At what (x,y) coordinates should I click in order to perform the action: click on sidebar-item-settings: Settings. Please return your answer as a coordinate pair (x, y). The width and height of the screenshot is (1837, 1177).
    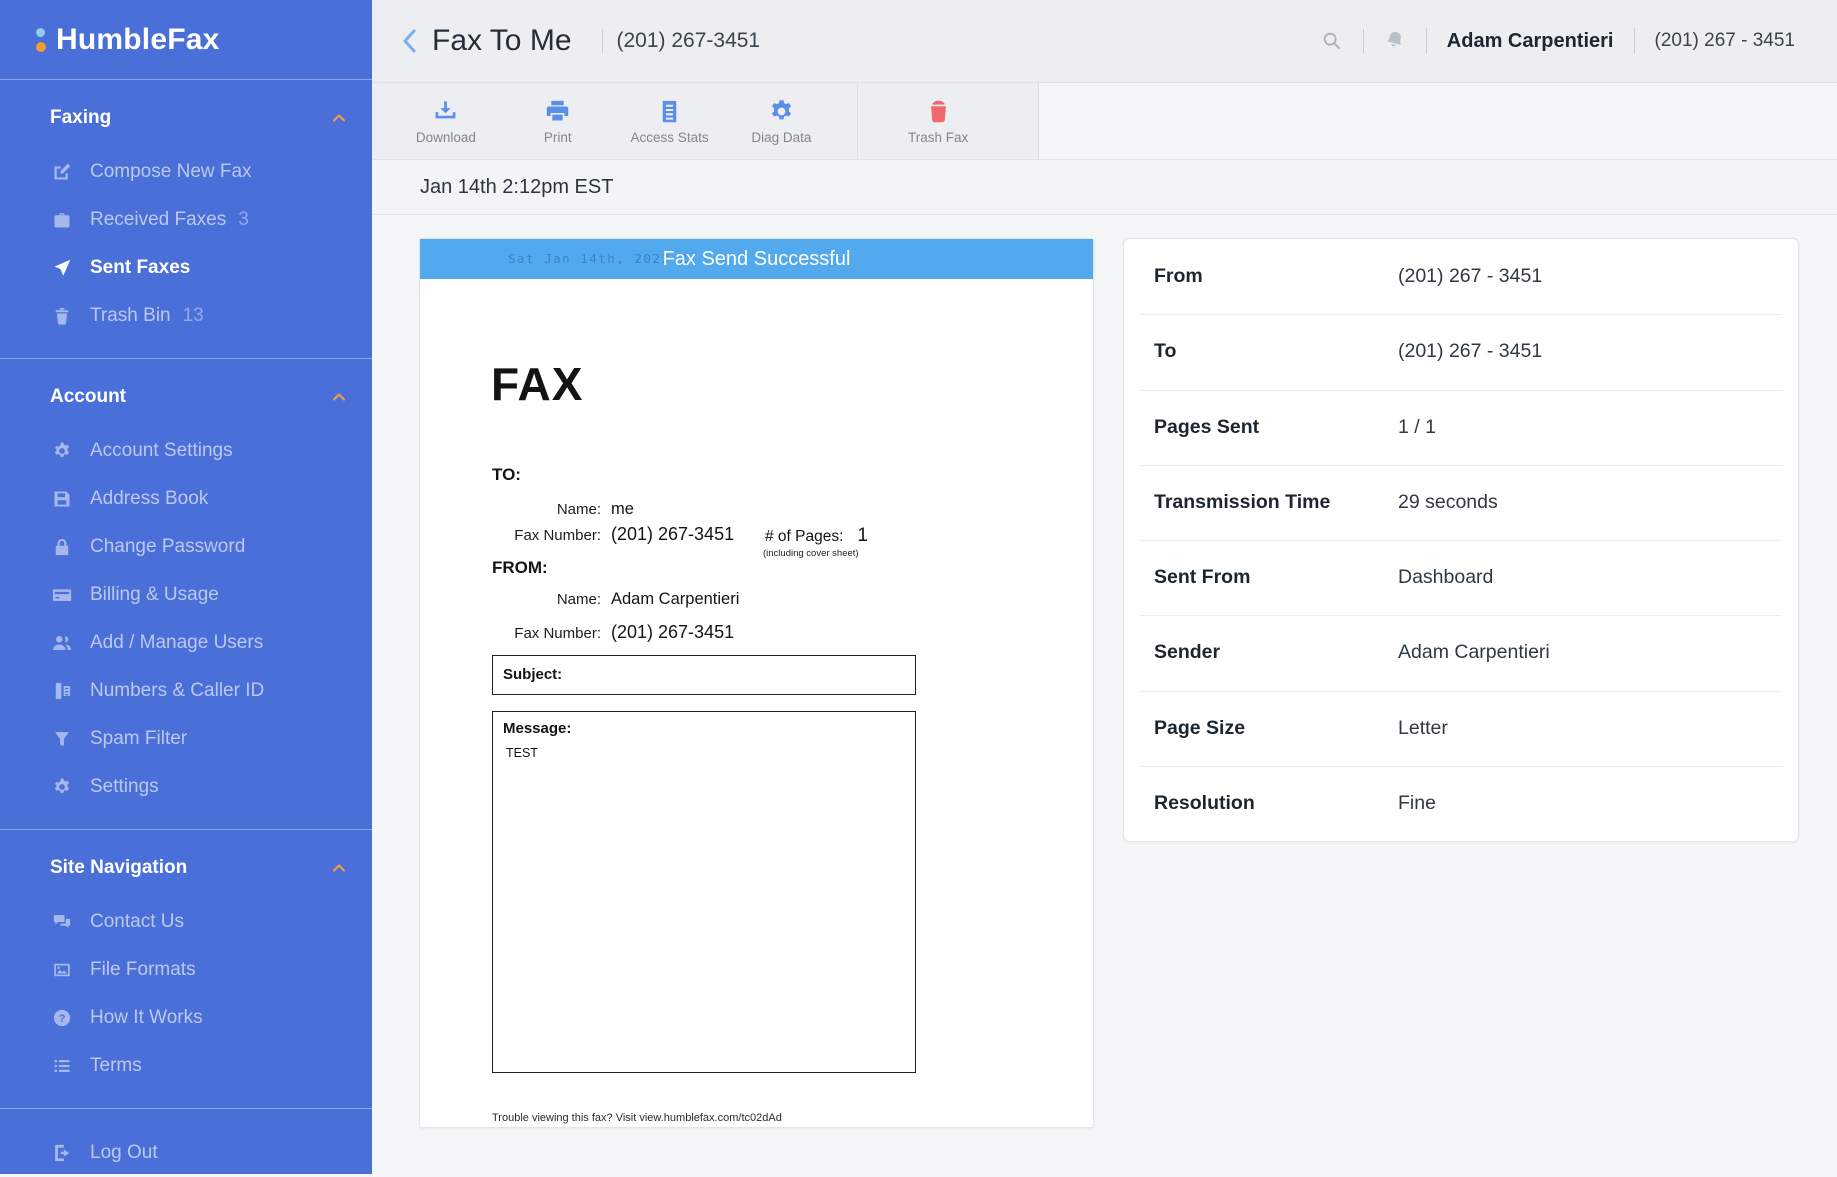
    Looking at the image, I should click on (186, 787).